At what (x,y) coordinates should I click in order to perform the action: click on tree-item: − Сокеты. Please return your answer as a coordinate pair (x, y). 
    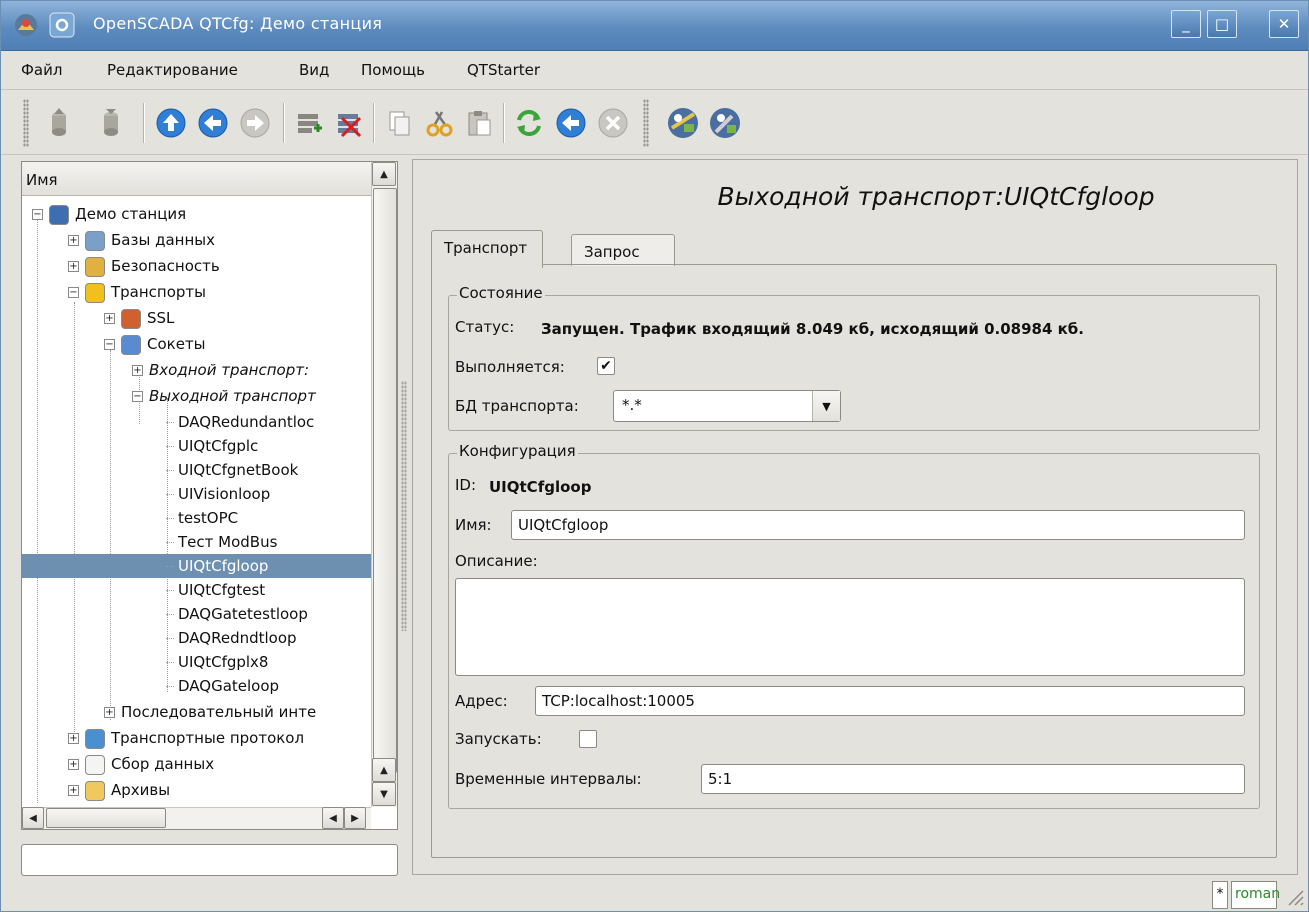
    Looking at the image, I should click on (155, 344).